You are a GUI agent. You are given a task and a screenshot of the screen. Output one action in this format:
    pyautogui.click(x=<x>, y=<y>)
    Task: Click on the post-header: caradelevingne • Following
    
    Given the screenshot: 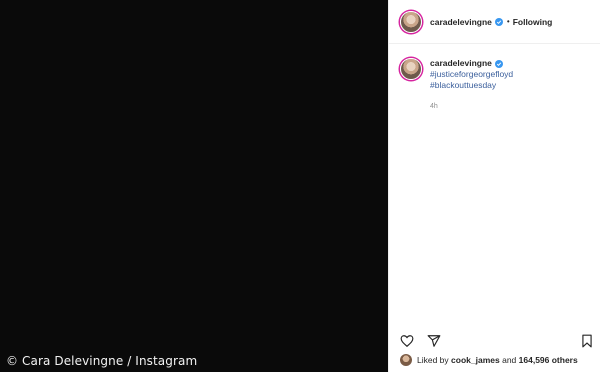 What is the action you would take?
    pyautogui.click(x=494, y=22)
    